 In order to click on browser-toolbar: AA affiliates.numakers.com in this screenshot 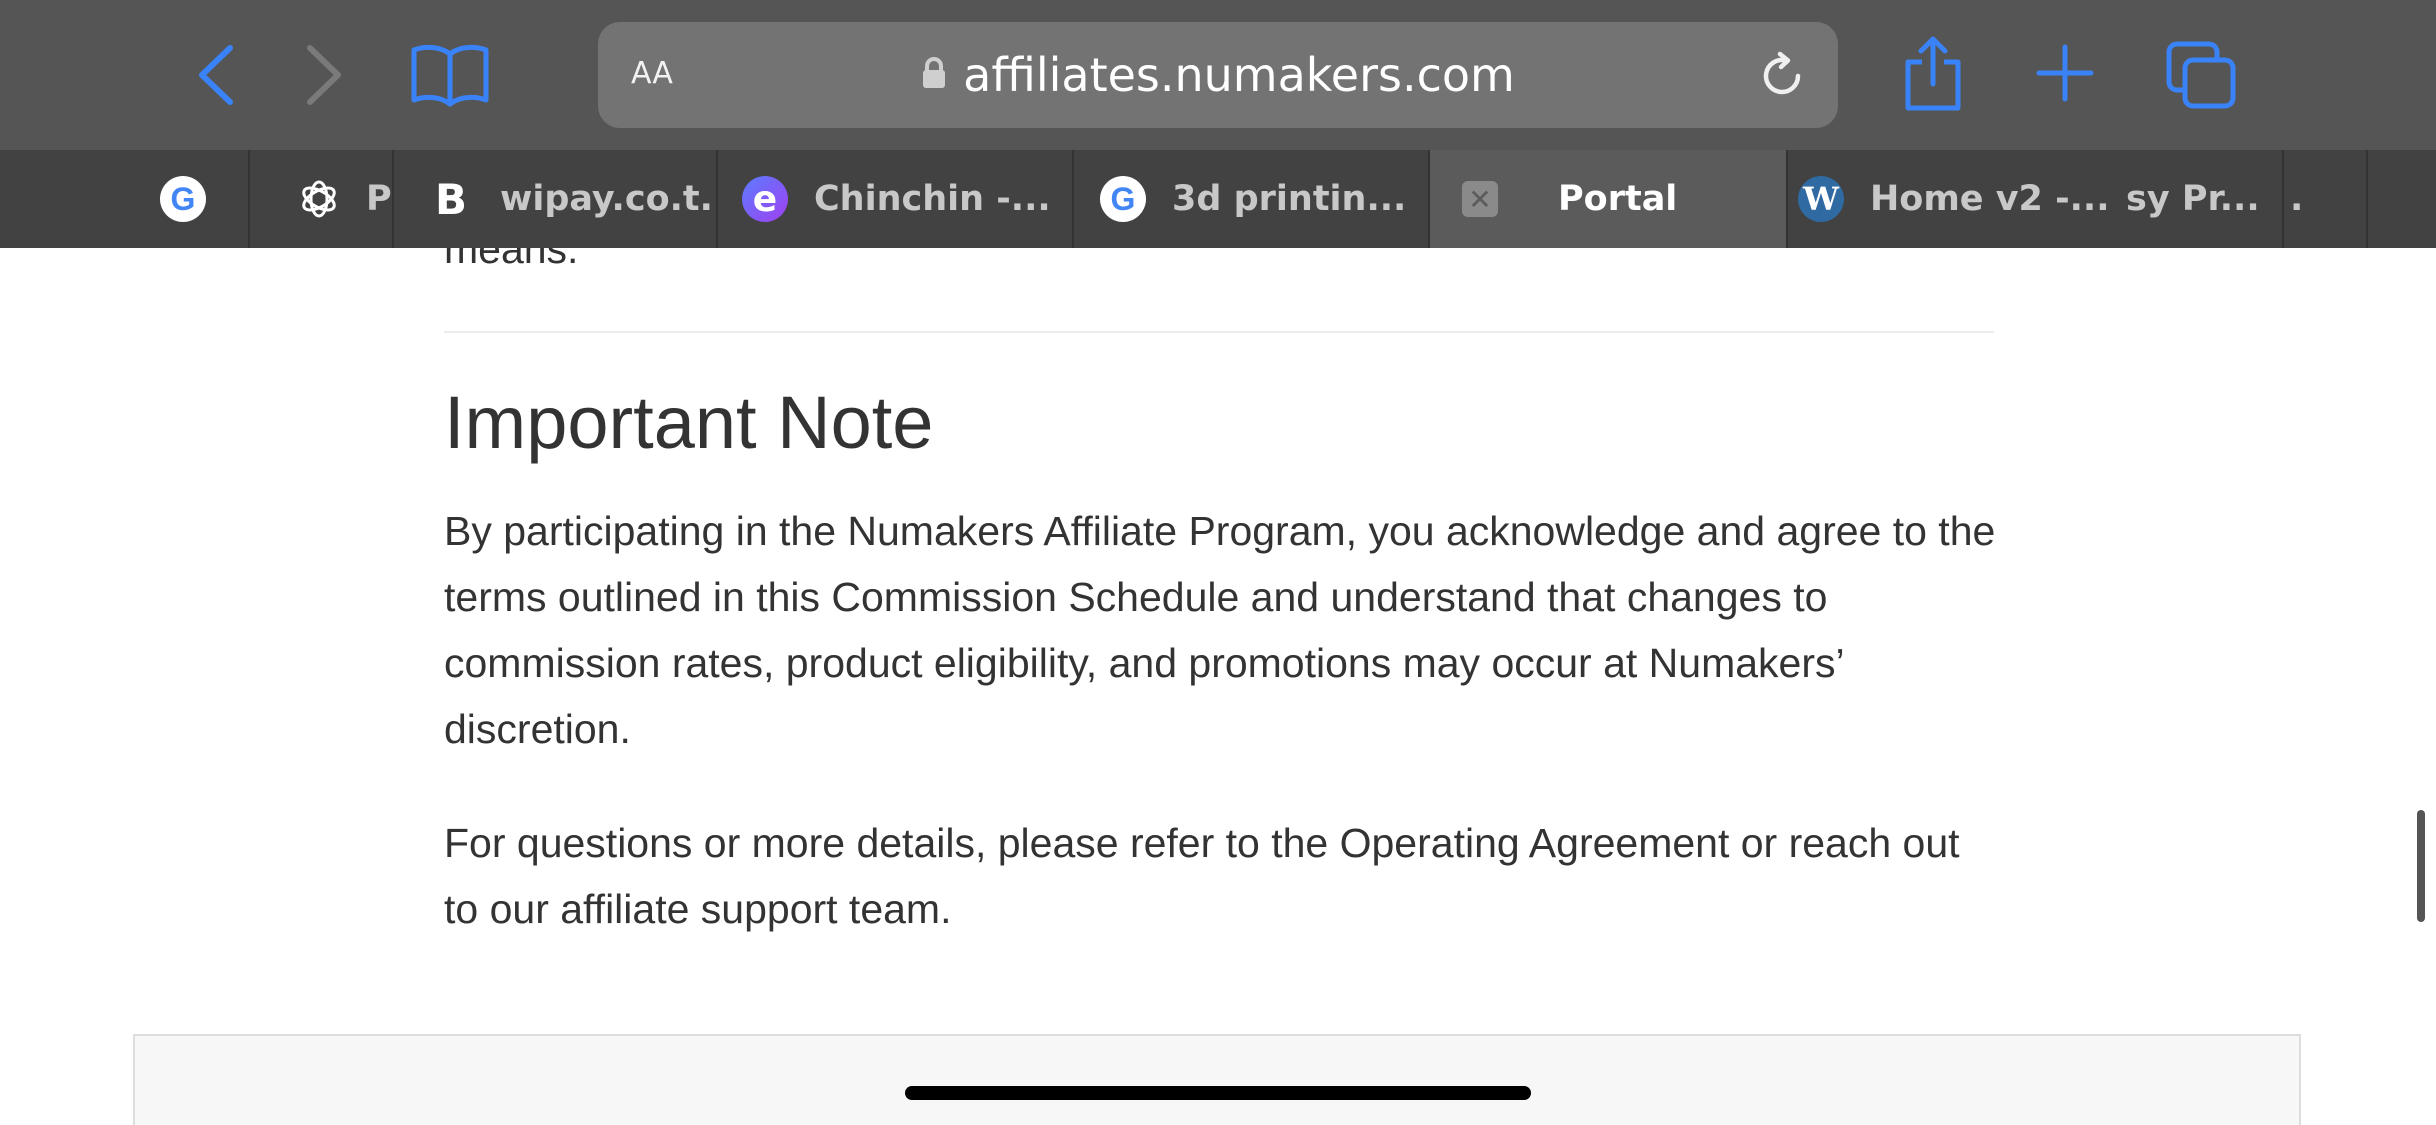, I will do `click(1218, 75)`.